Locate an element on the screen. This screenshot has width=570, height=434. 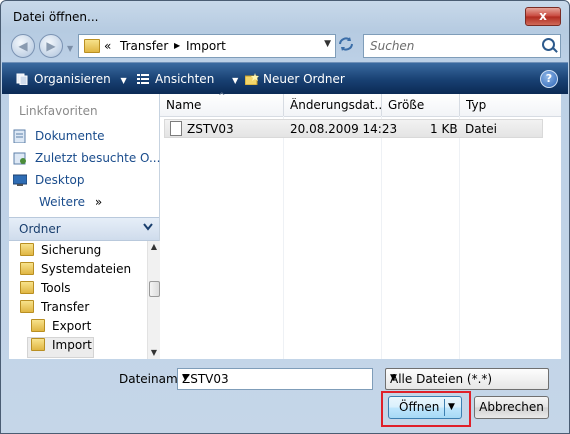
cancel-button: Abbrechen is located at coordinates (511, 407).